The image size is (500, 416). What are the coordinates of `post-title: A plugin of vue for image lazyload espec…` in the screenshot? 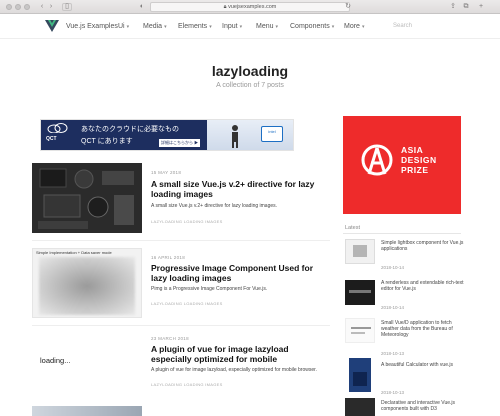 It's located at (238, 354).